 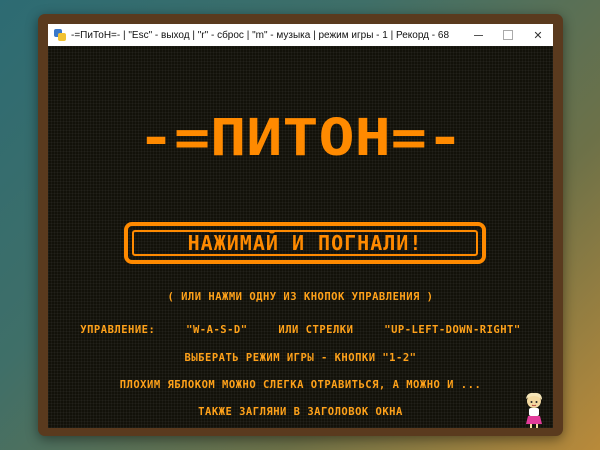 What do you see at coordinates (300, 412) in the screenshot?
I see `title-hint-text: ТАКЖЕ ЗАГЛЯНИ В ЗАГОЛОВОК ОКНА` at bounding box center [300, 412].